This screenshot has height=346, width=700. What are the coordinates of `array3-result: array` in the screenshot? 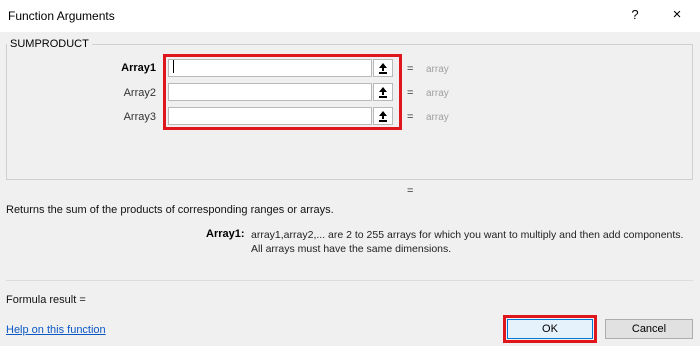 It's located at (437, 117).